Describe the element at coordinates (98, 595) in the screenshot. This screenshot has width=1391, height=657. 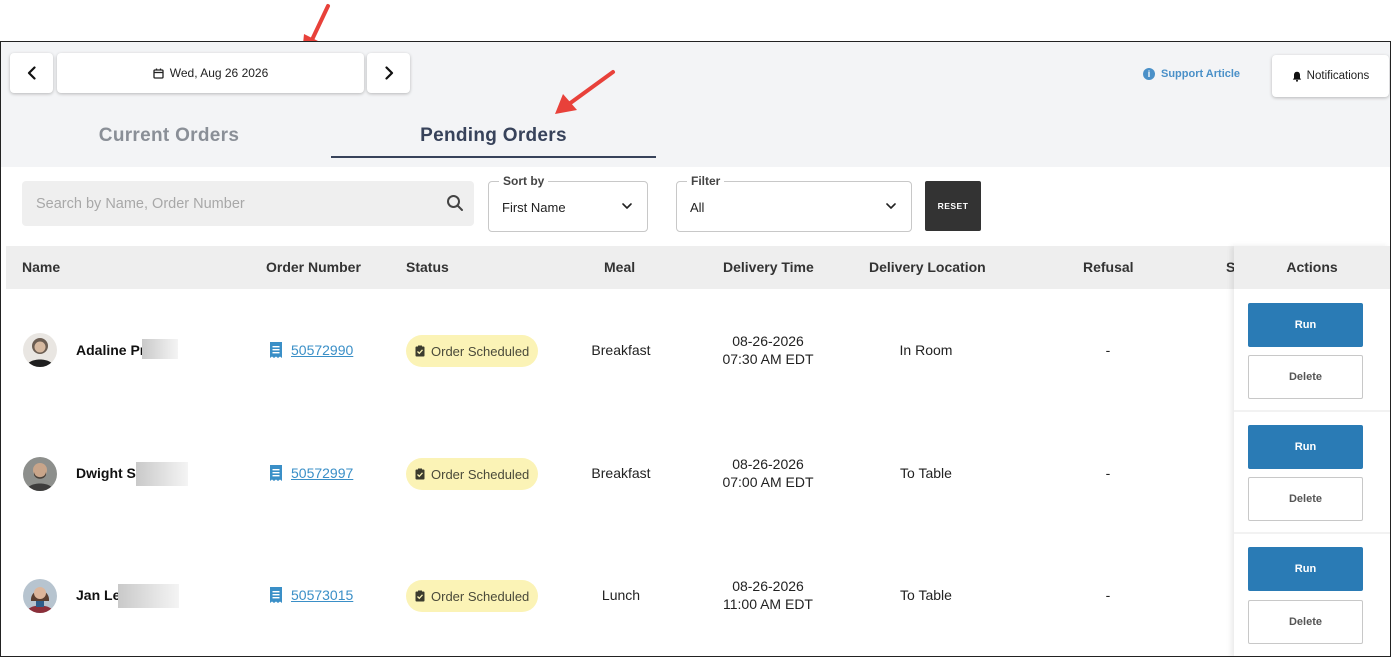
I see `resident-name: Jan Le` at that location.